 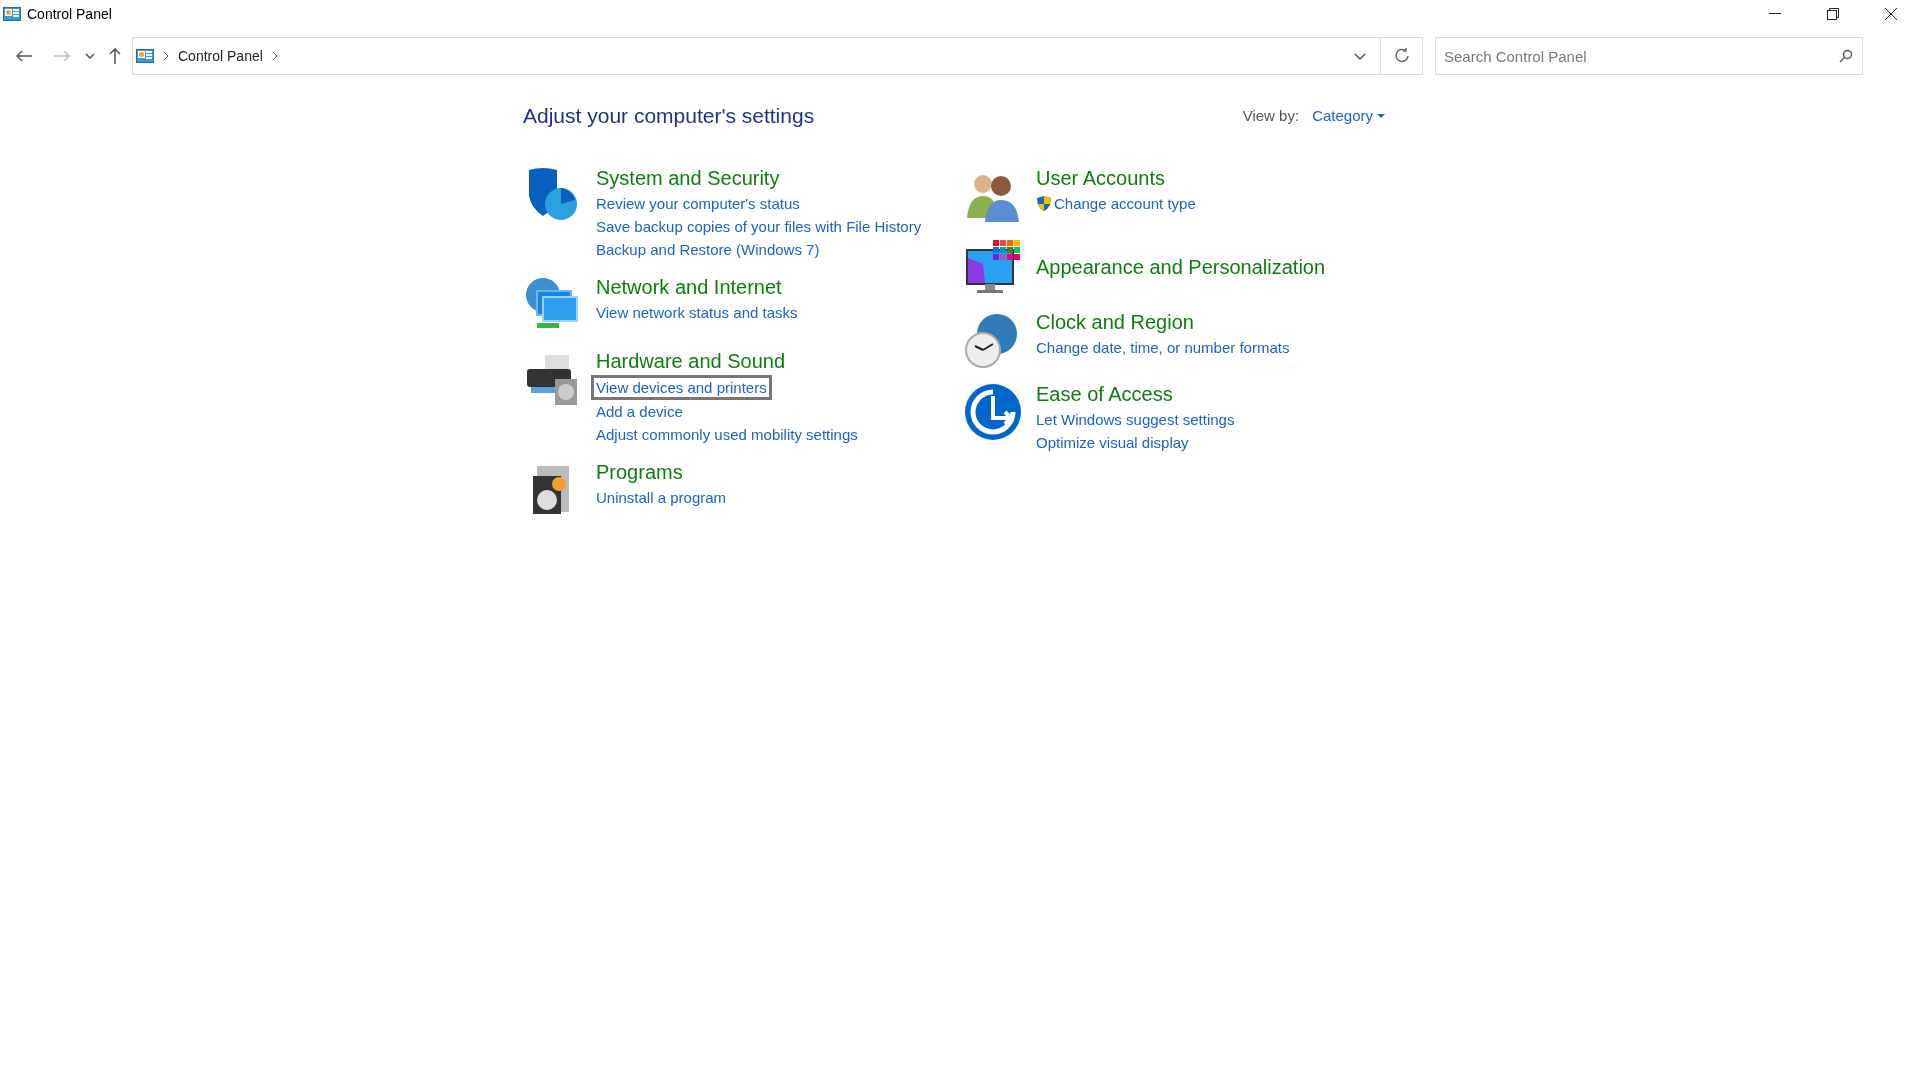 What do you see at coordinates (1381, 115) in the screenshot?
I see `caret-icon` at bounding box center [1381, 115].